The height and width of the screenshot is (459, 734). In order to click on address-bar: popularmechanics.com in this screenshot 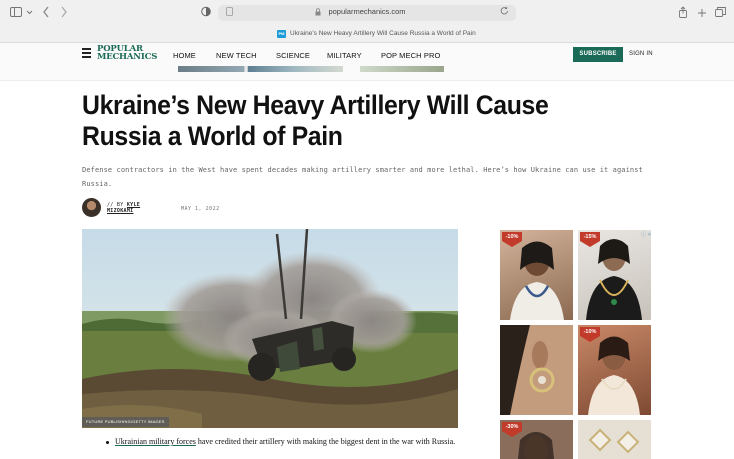, I will do `click(367, 13)`.